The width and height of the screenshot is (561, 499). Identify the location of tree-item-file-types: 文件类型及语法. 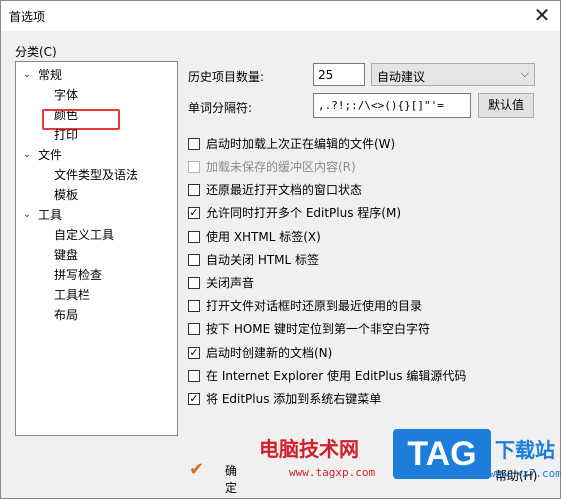
(96, 175).